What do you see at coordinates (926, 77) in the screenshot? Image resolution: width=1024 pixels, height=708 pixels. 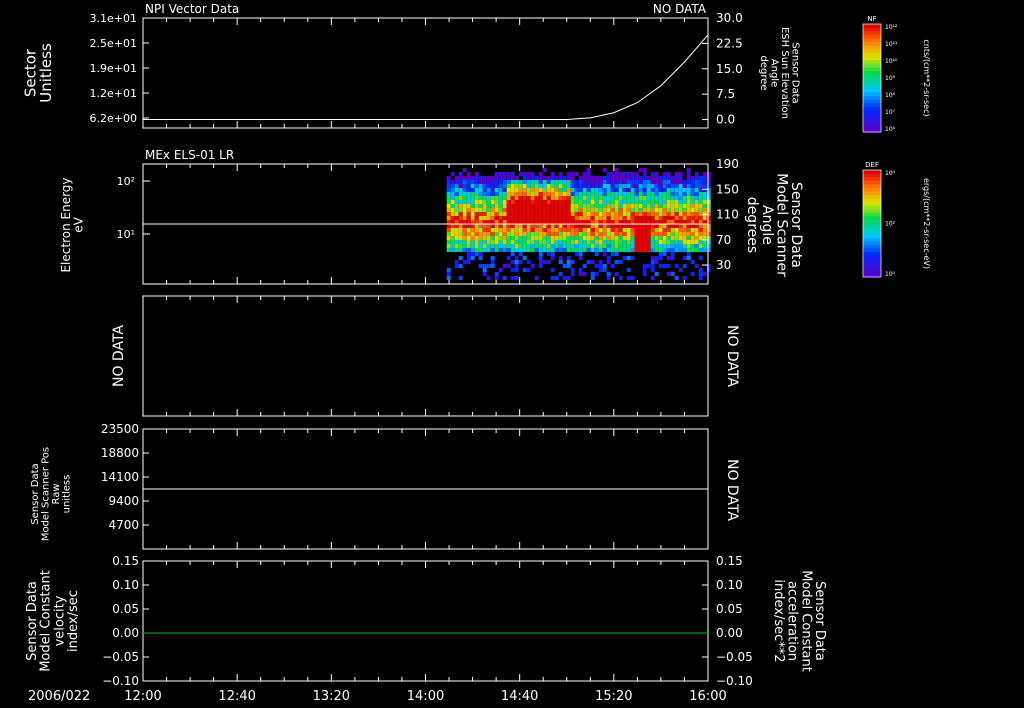 I see `colorbar-1-unit-label: cnts/(cm**2-sr-sec)` at bounding box center [926, 77].